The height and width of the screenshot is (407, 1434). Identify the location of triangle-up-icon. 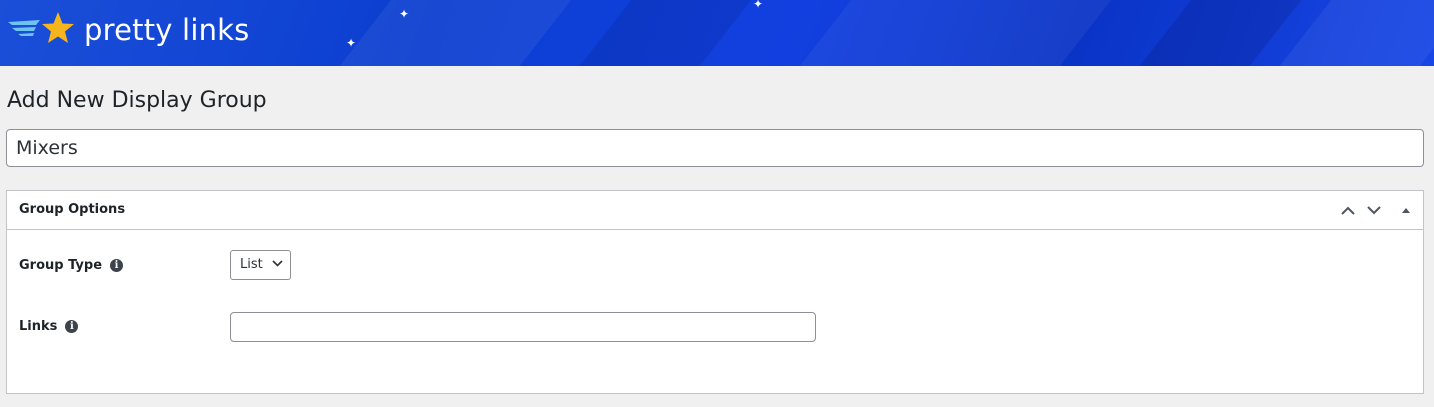
(1406, 210).